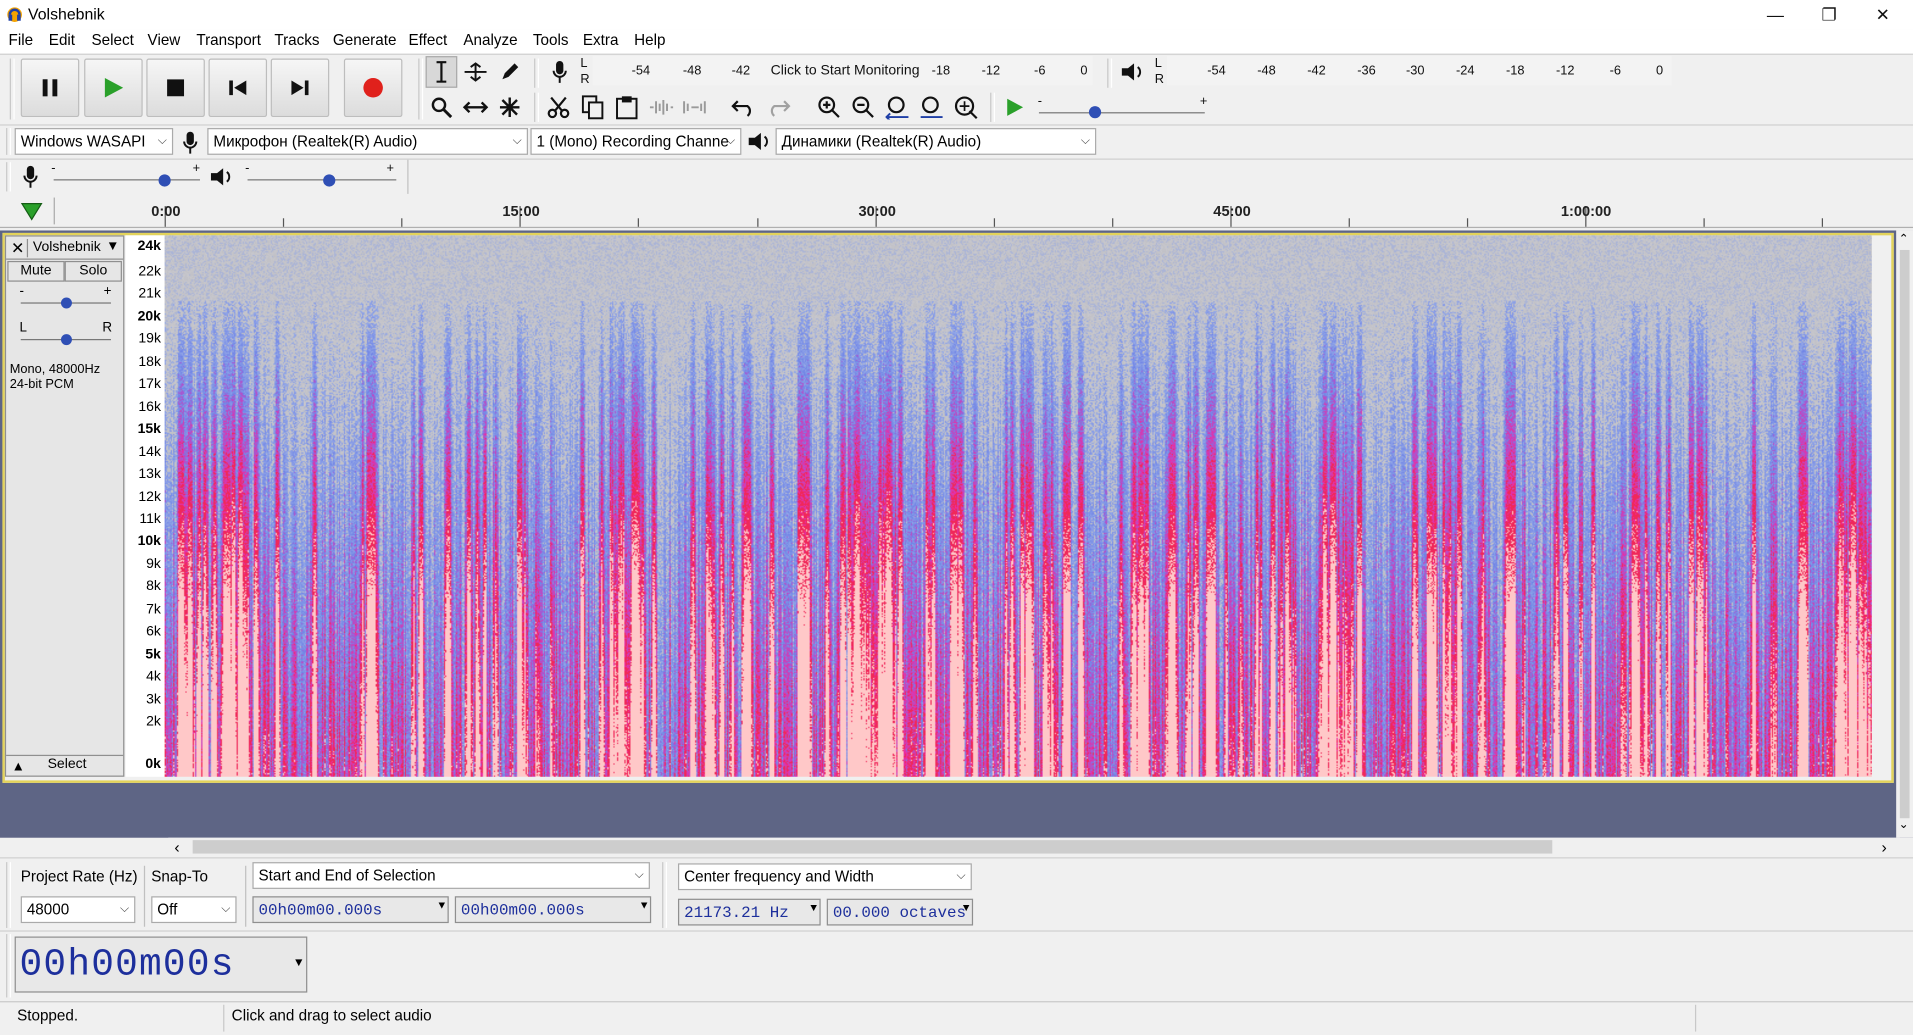  Describe the element at coordinates (1904, 824) in the screenshot. I see `chevron-down-icon: ⌄` at that location.